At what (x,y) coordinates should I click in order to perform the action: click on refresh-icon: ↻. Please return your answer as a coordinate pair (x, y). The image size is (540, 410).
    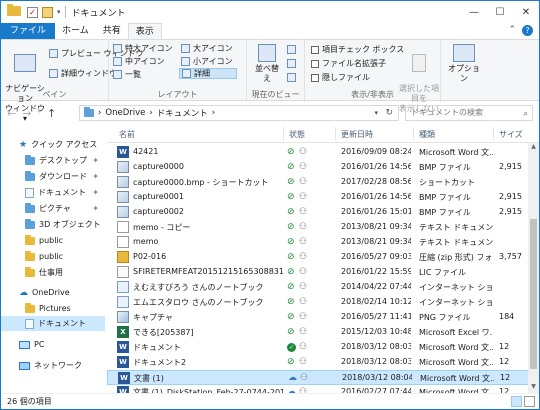
    Looking at the image, I should click on (389, 113).